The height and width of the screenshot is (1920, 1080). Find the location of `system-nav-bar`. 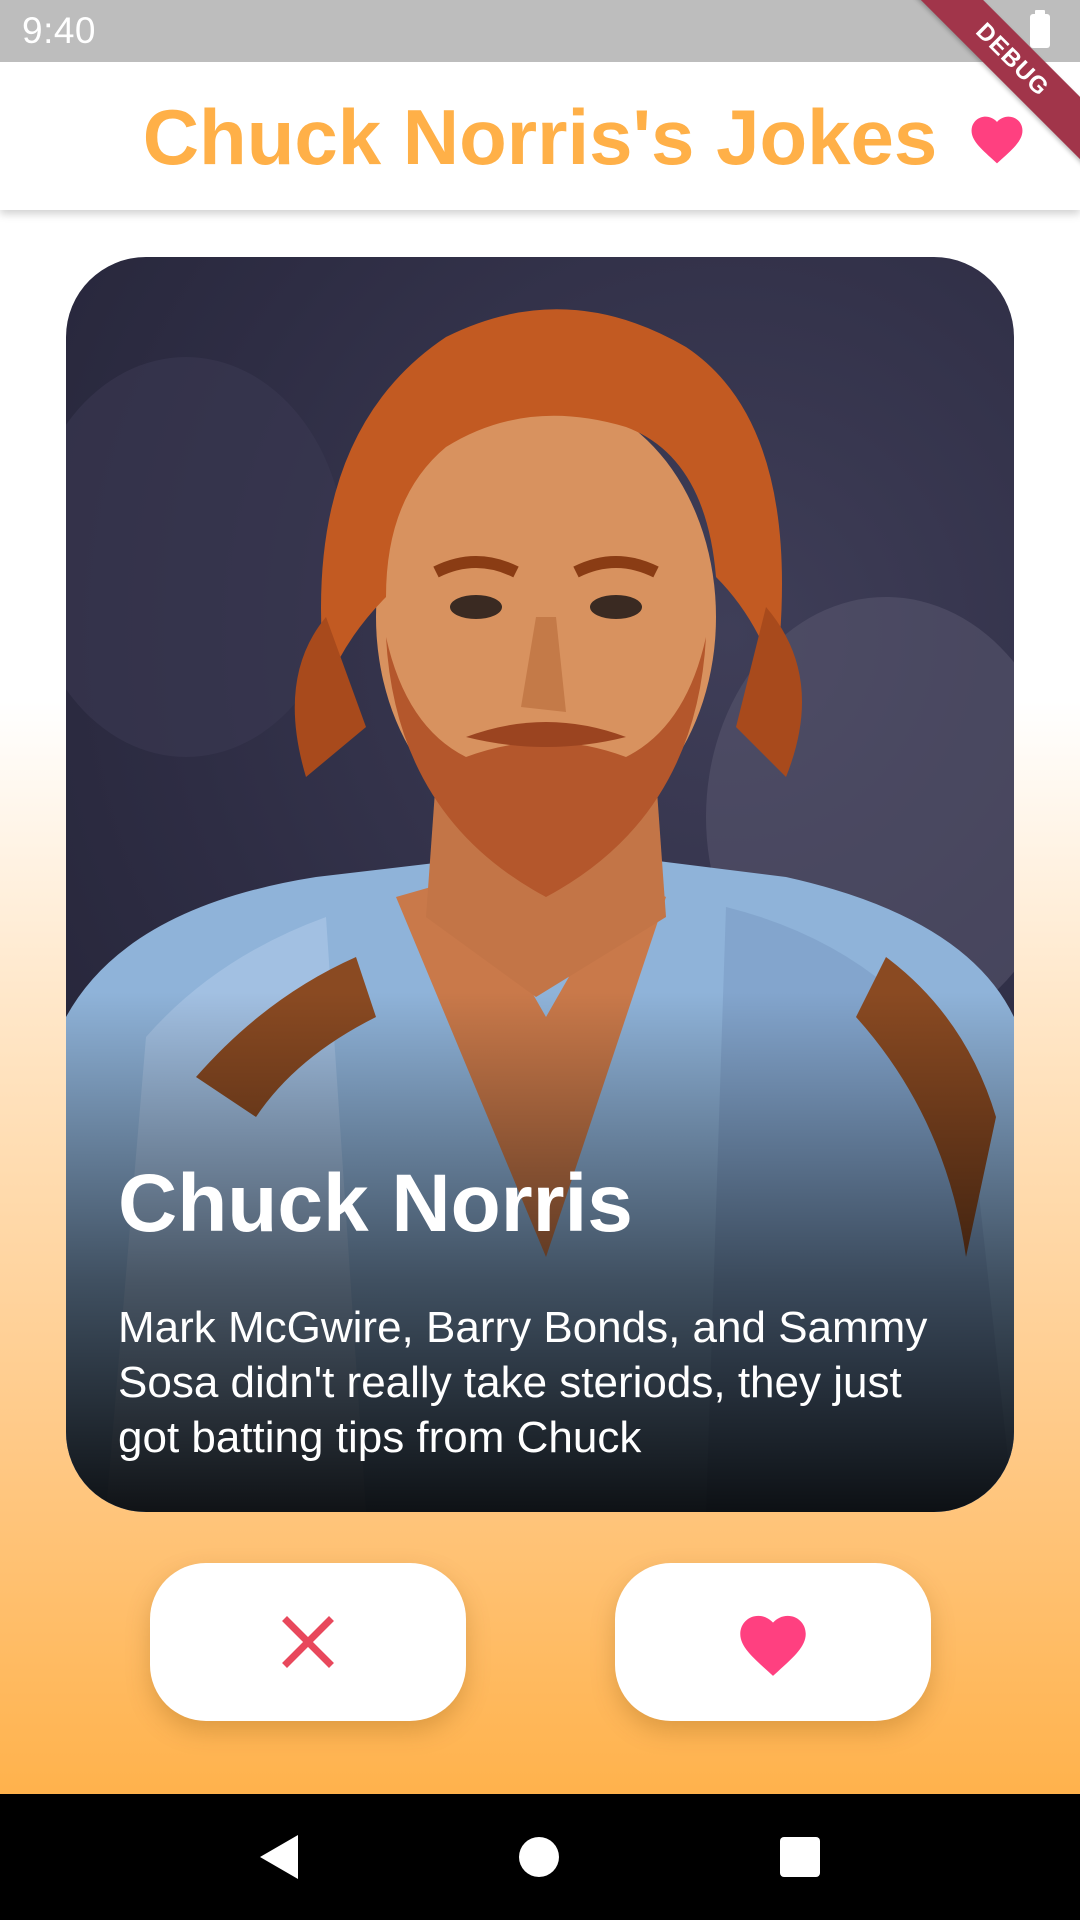

system-nav-bar is located at coordinates (540, 1857).